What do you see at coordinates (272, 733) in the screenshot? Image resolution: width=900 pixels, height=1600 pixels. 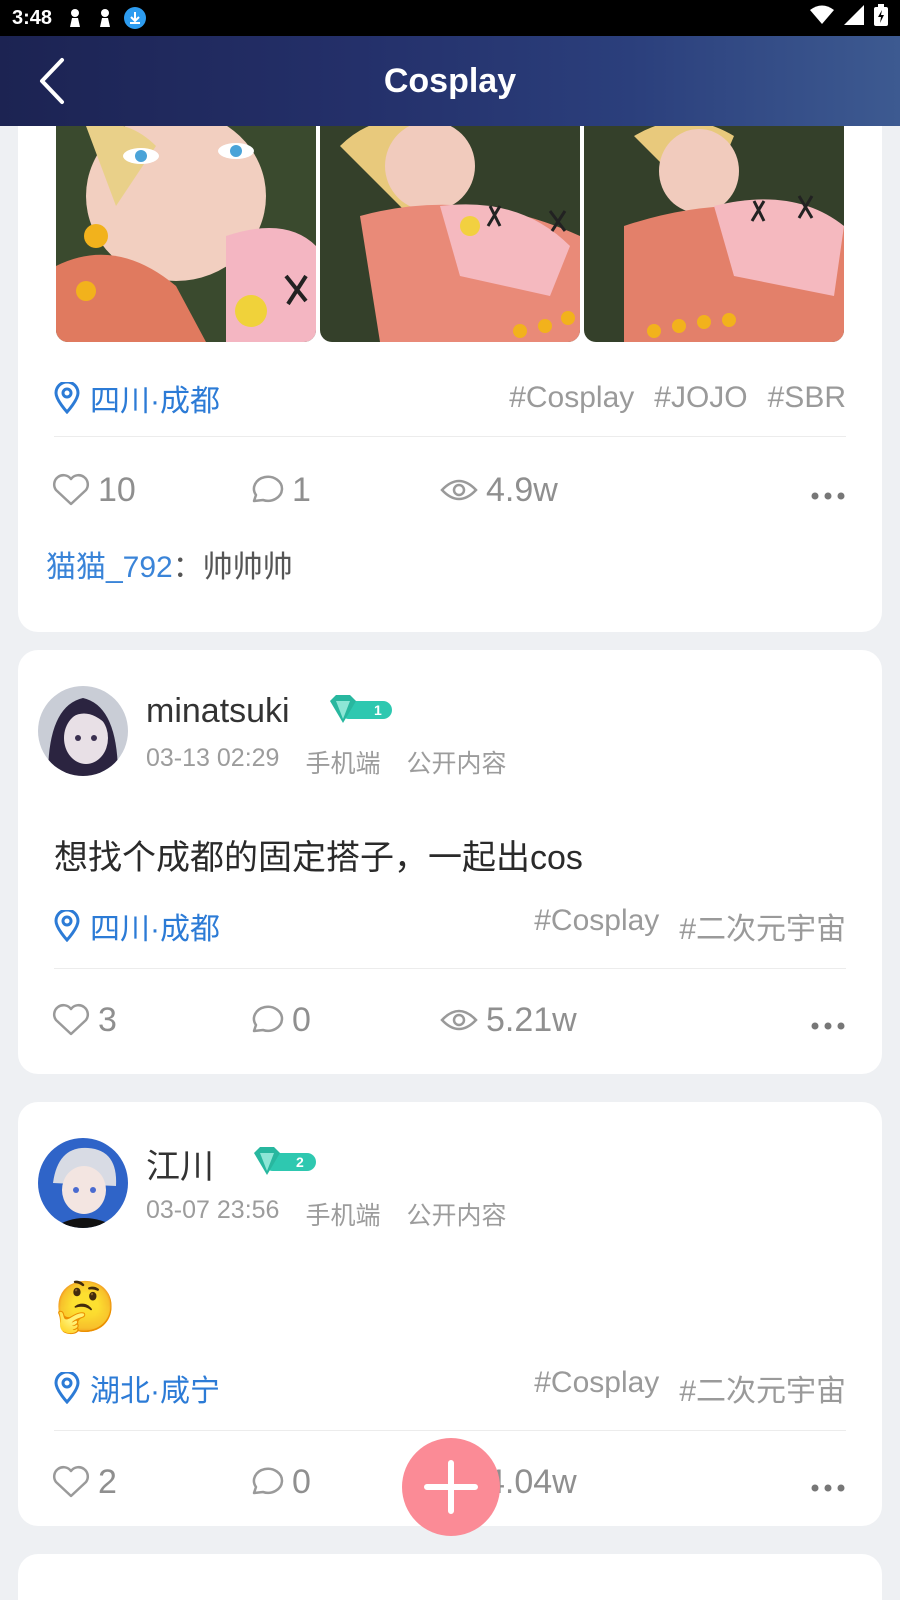 I see `post-author: minatsuki 1 03-13 02:29 手机端 公开内容` at bounding box center [272, 733].